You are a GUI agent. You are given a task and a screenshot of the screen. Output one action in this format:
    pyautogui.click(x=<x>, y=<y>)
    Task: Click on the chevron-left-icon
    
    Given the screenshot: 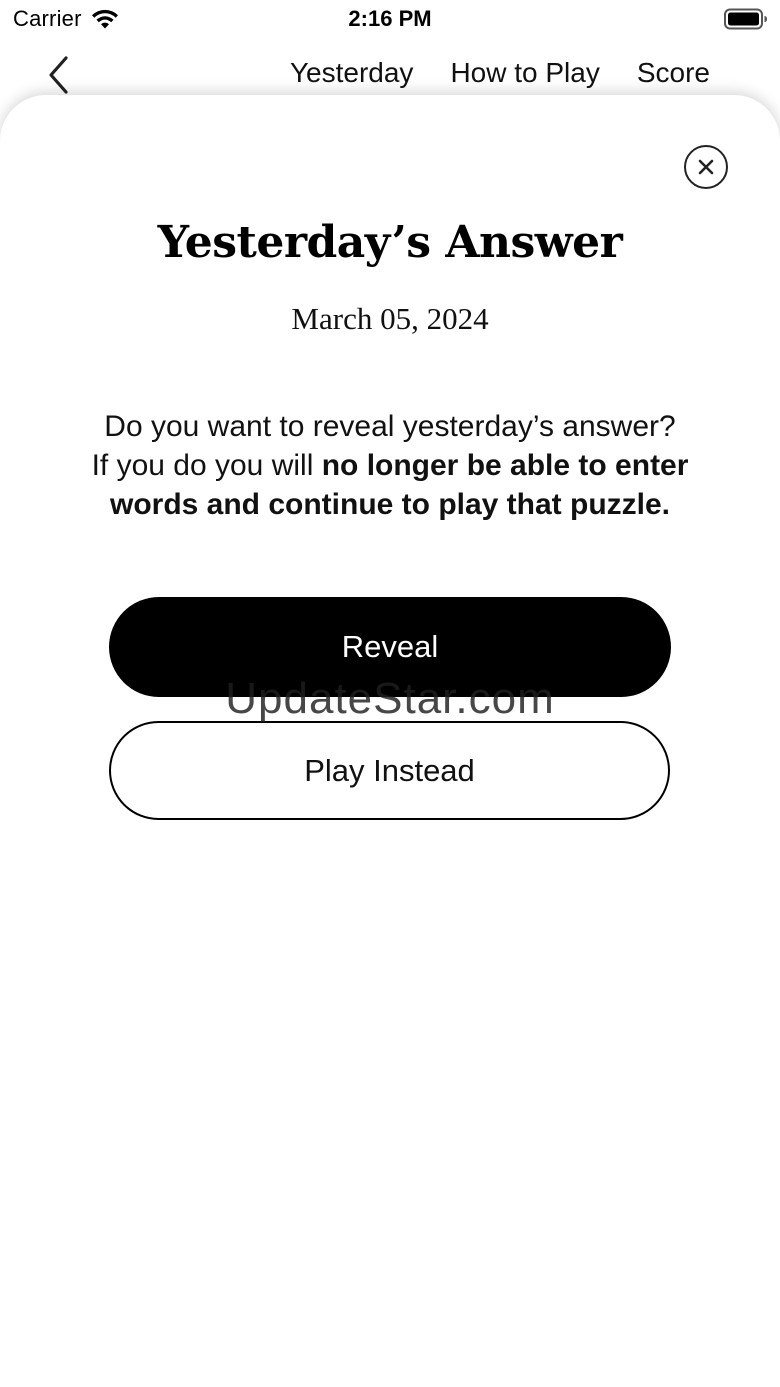 What is the action you would take?
    pyautogui.click(x=60, y=75)
    